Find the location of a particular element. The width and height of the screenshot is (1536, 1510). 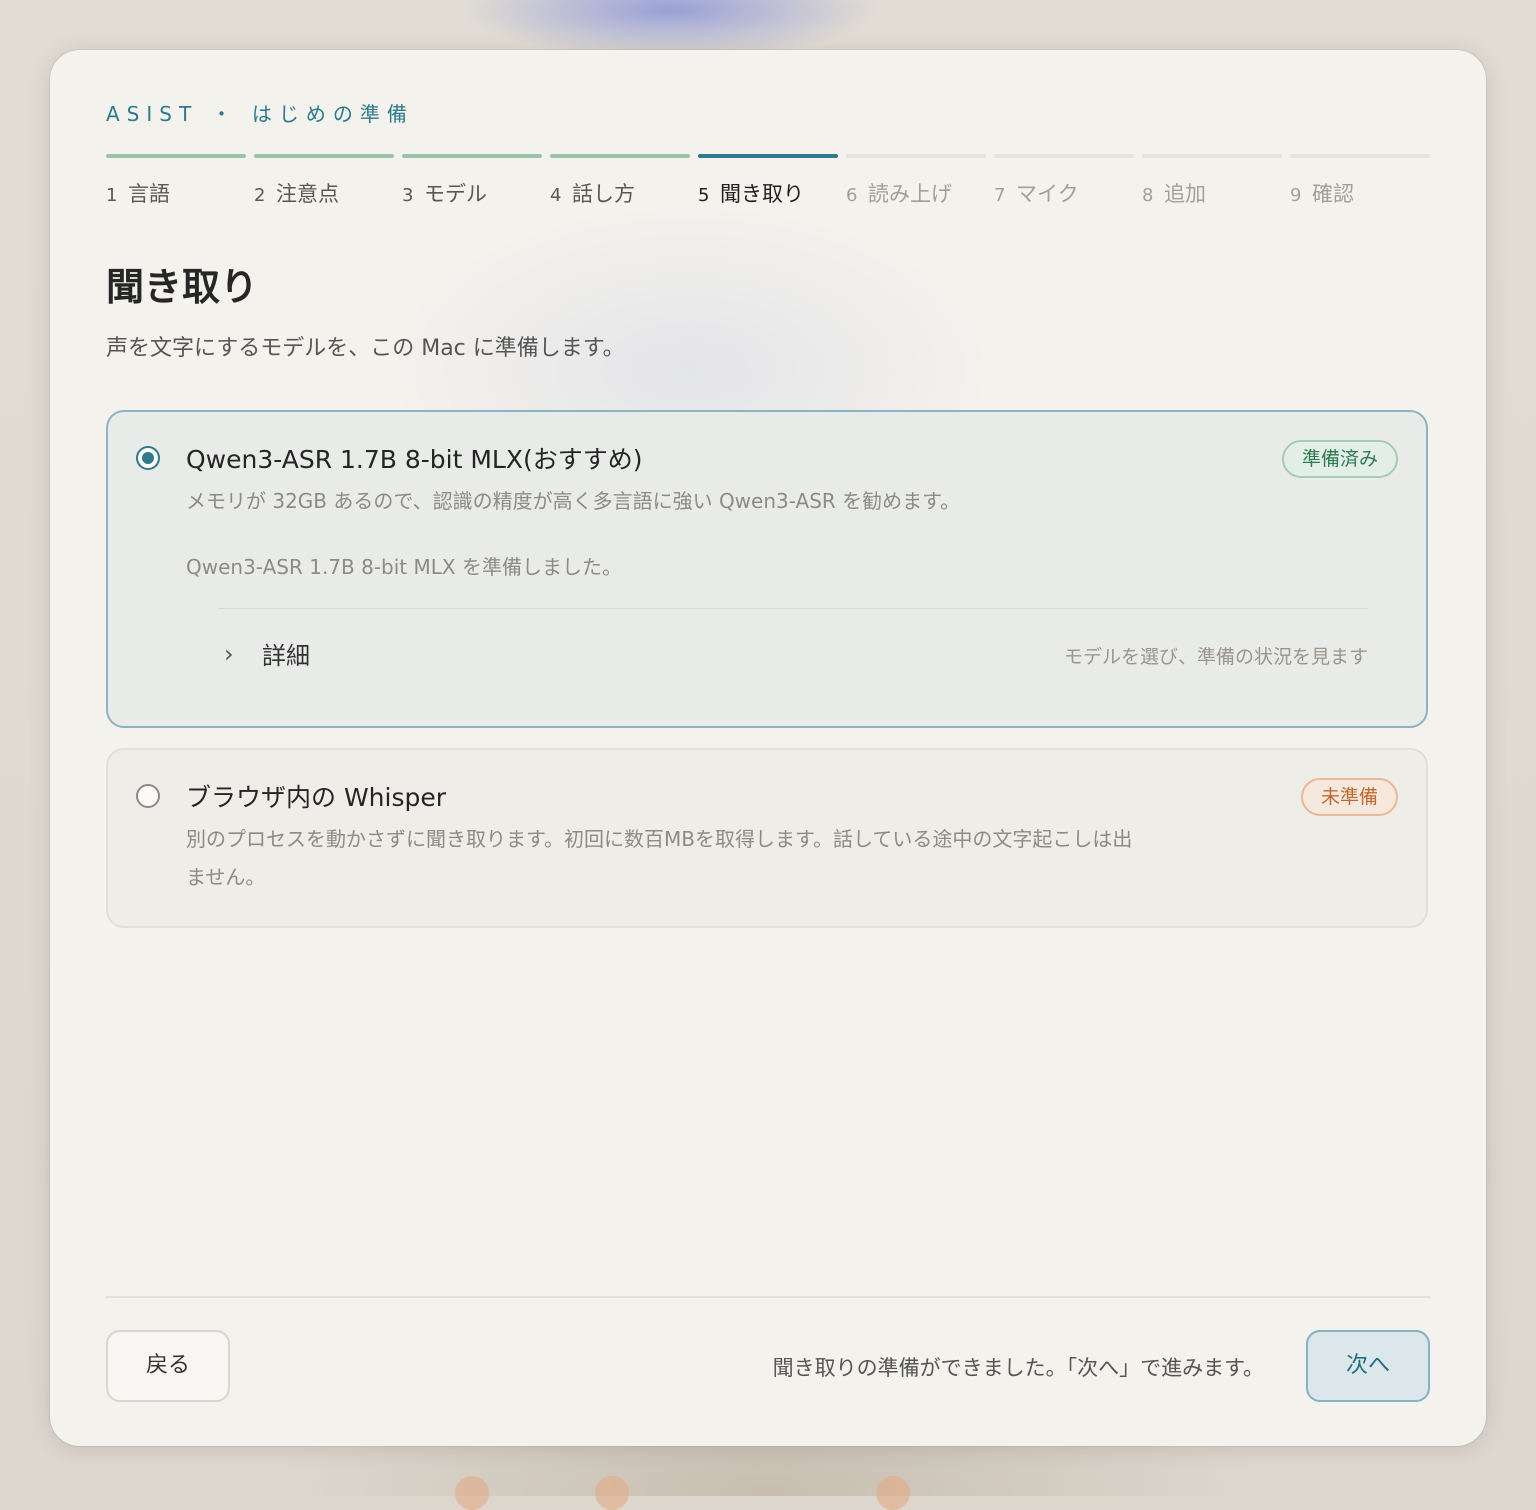

page-subtitle: 声を文字にするモデルを、この Mac に準備します。 is located at coordinates (365, 348).